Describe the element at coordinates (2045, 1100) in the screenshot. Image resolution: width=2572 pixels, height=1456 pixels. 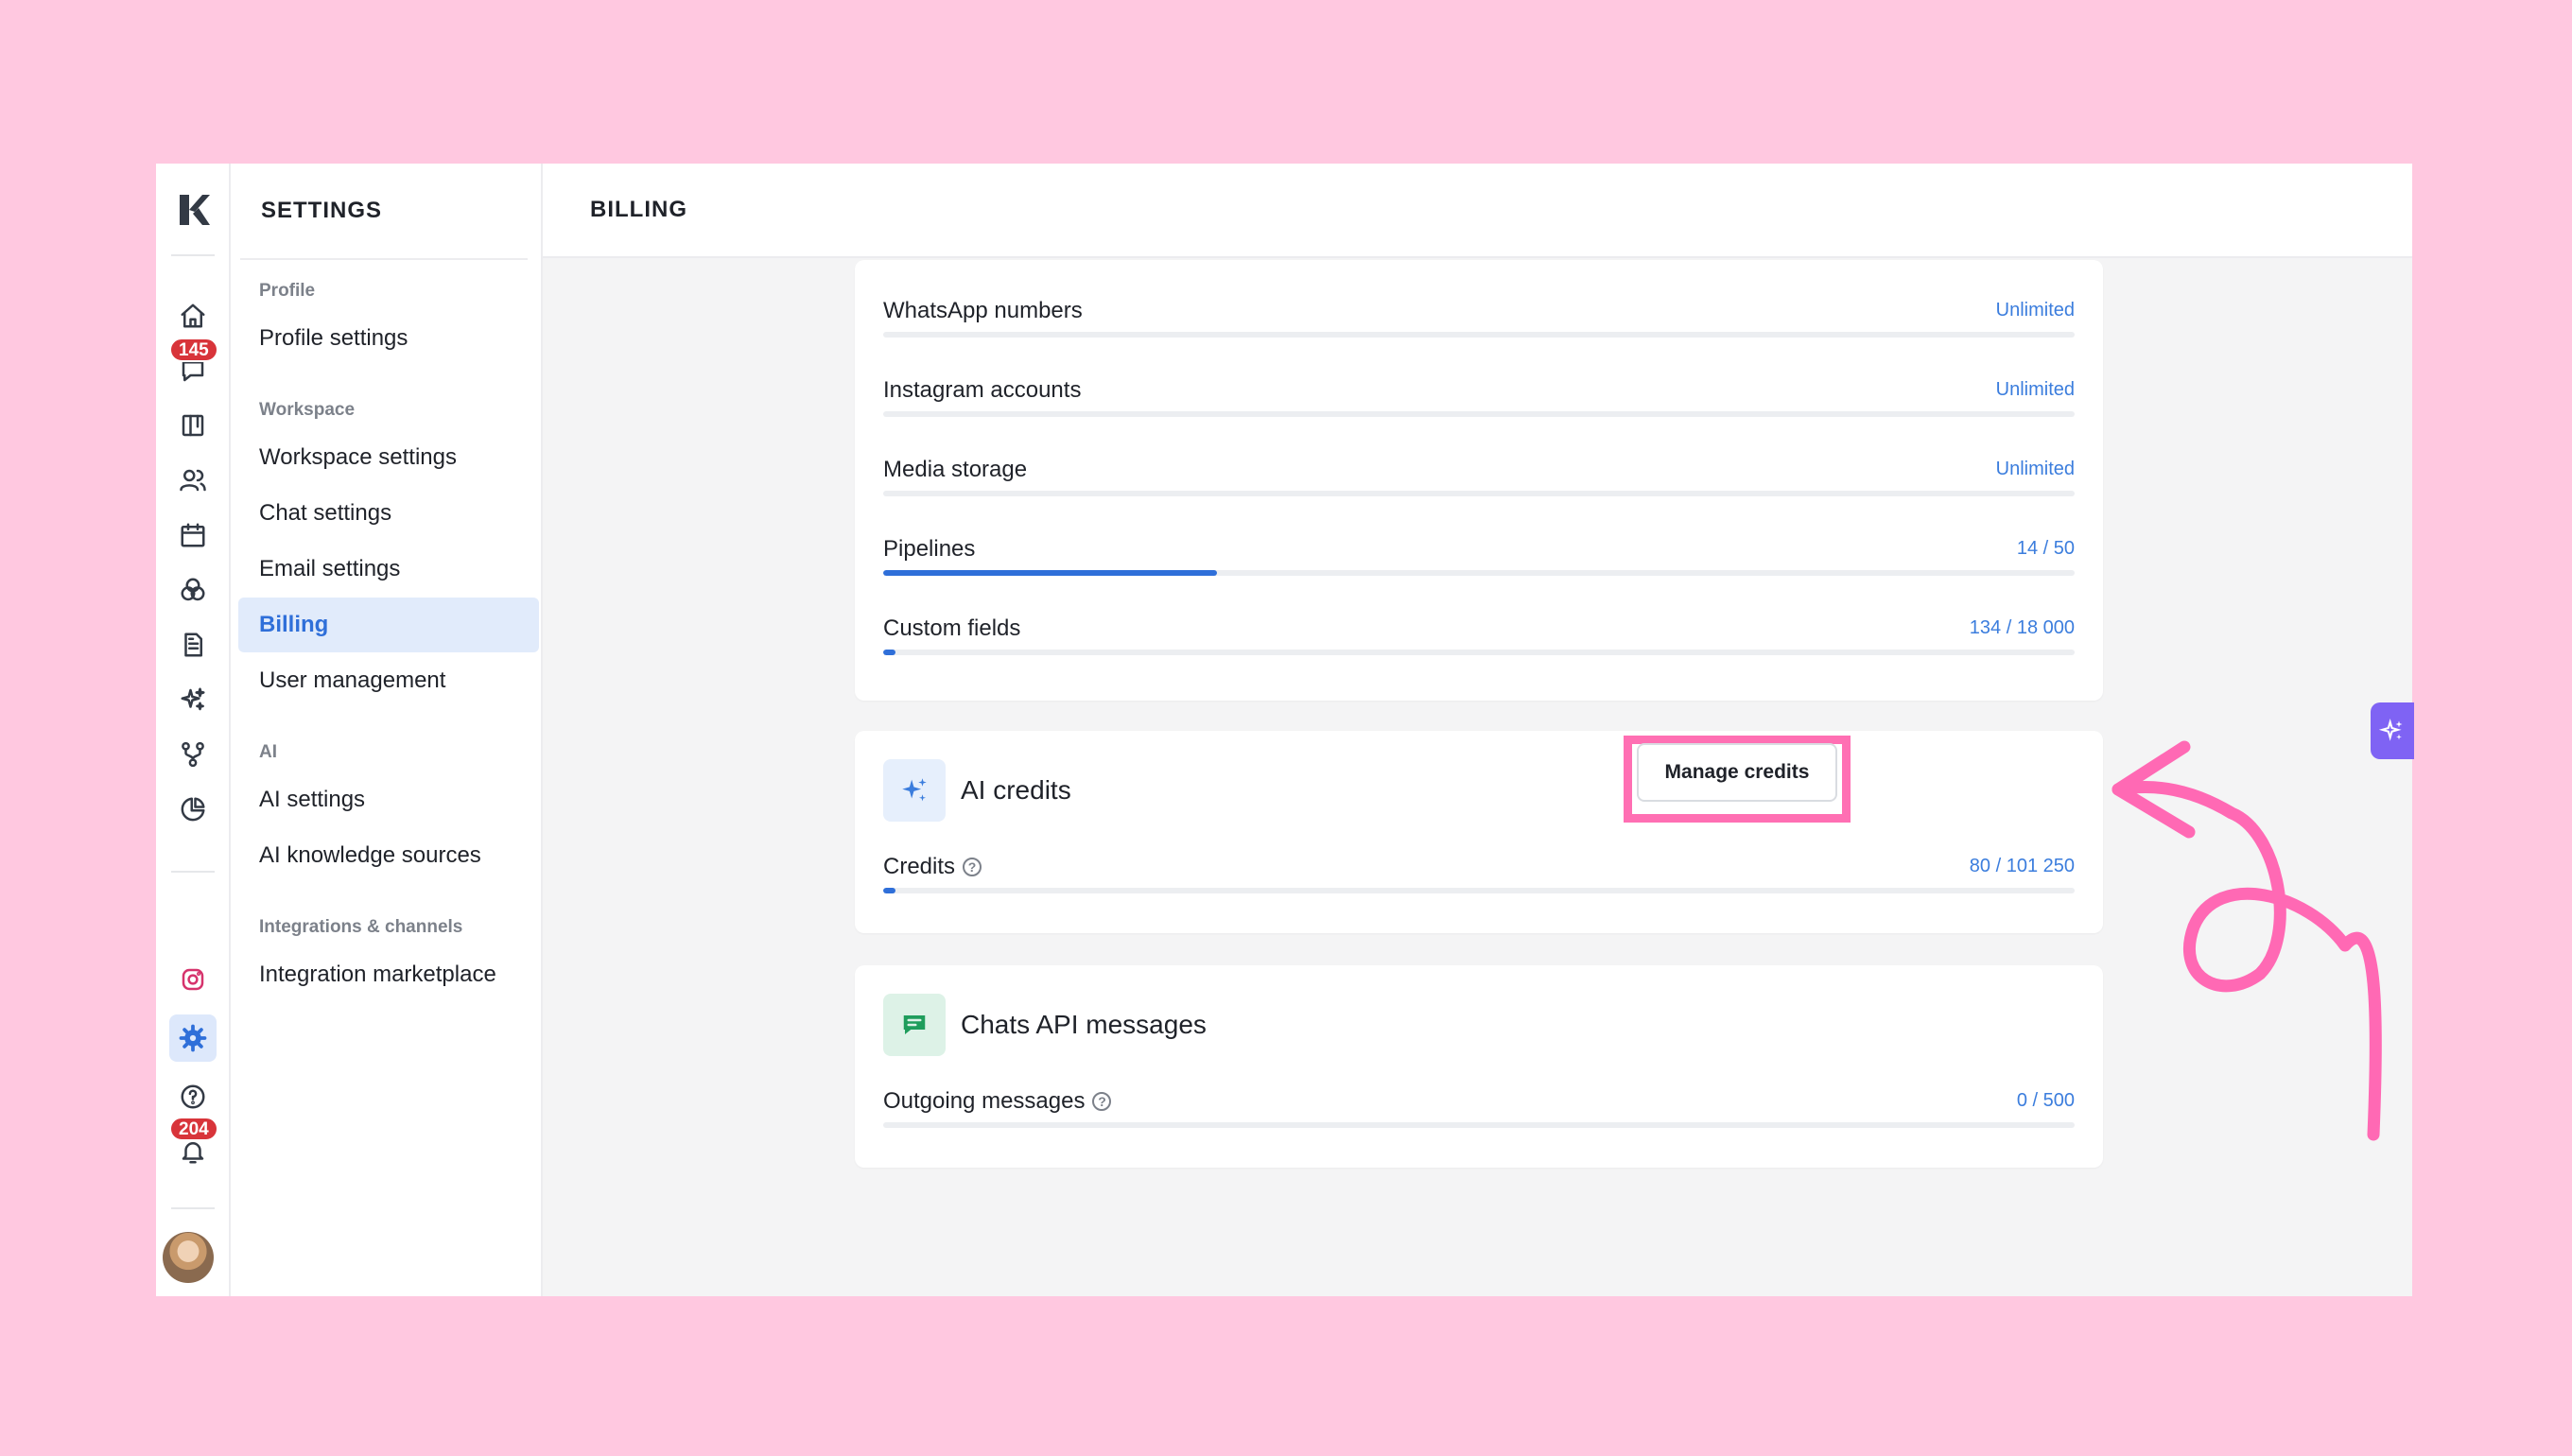
I see `outgoing-value: 0 / 500` at that location.